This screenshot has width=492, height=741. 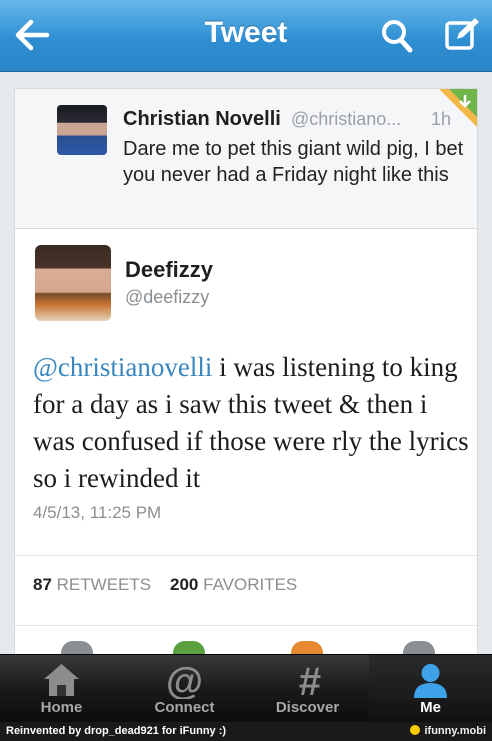 I want to click on ifunny-logo-icon, so click(x=415, y=730).